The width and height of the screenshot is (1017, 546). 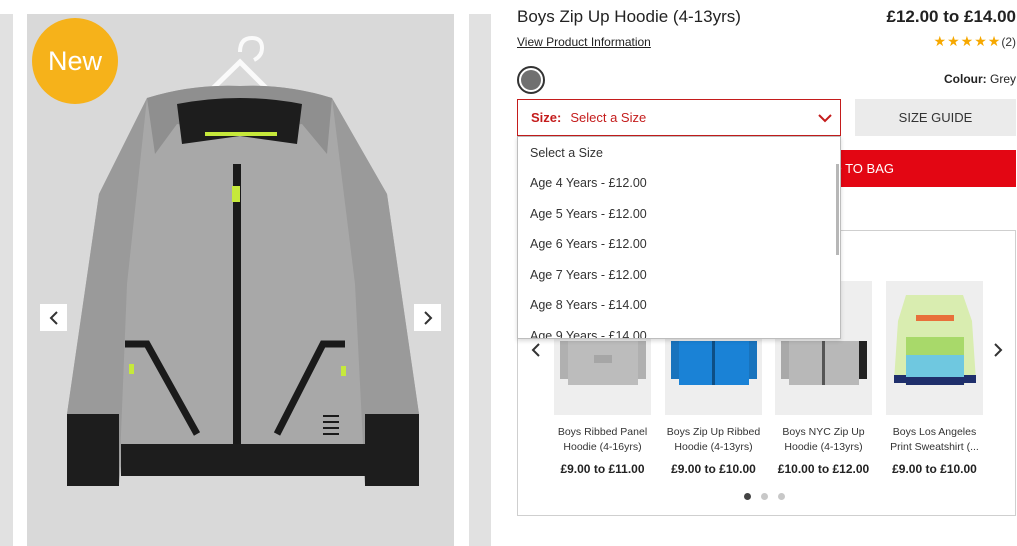 I want to click on size-option: Age 5 Years - £12.00, so click(x=679, y=214).